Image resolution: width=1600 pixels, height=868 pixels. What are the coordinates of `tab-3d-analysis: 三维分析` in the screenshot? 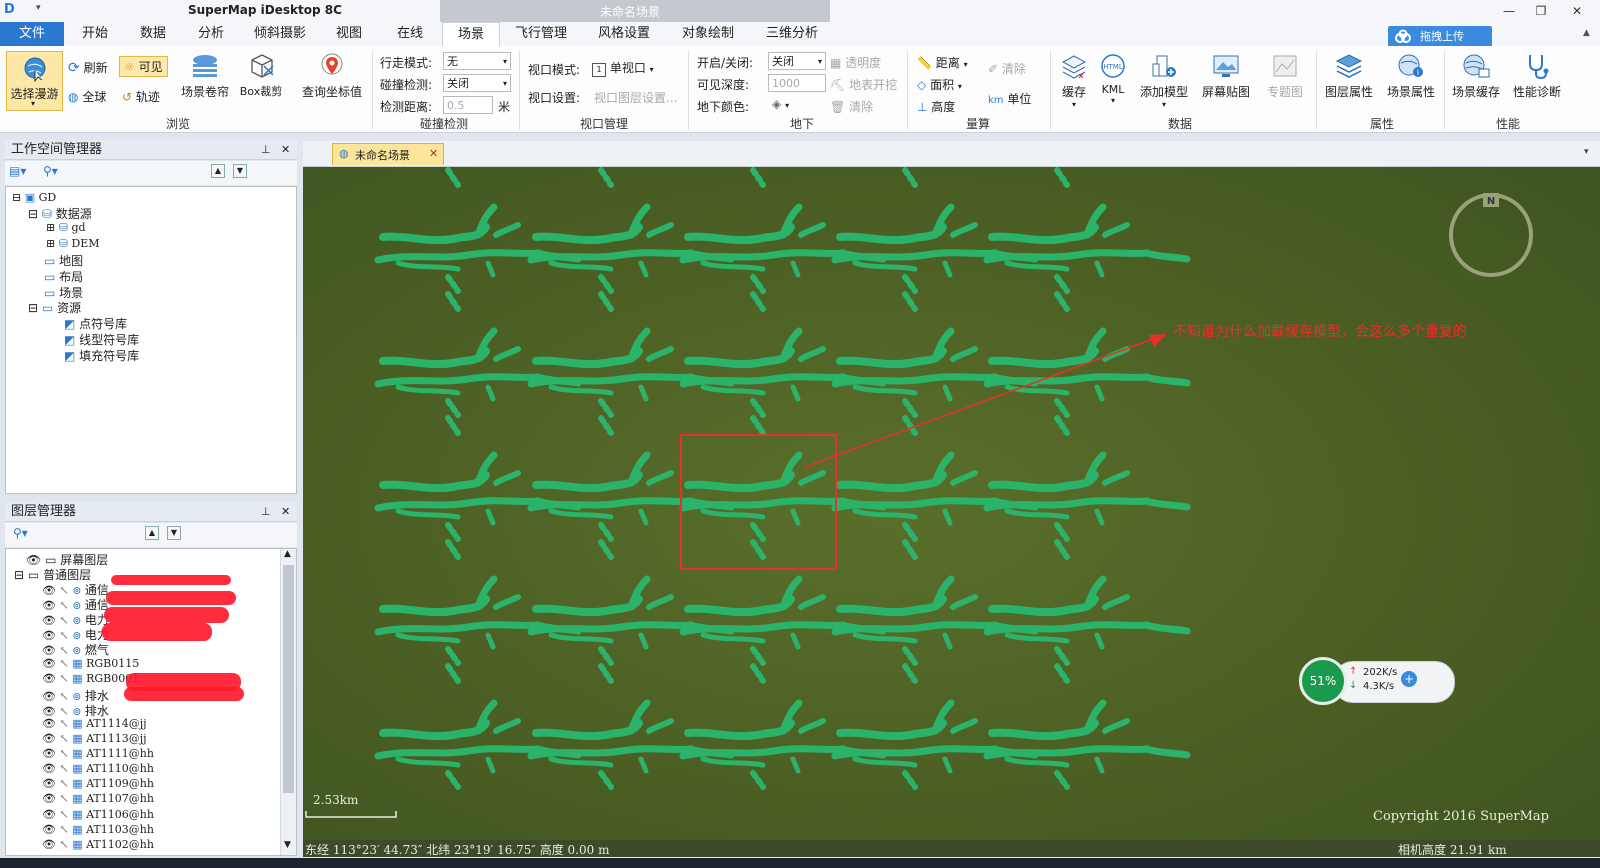 It's located at (792, 34).